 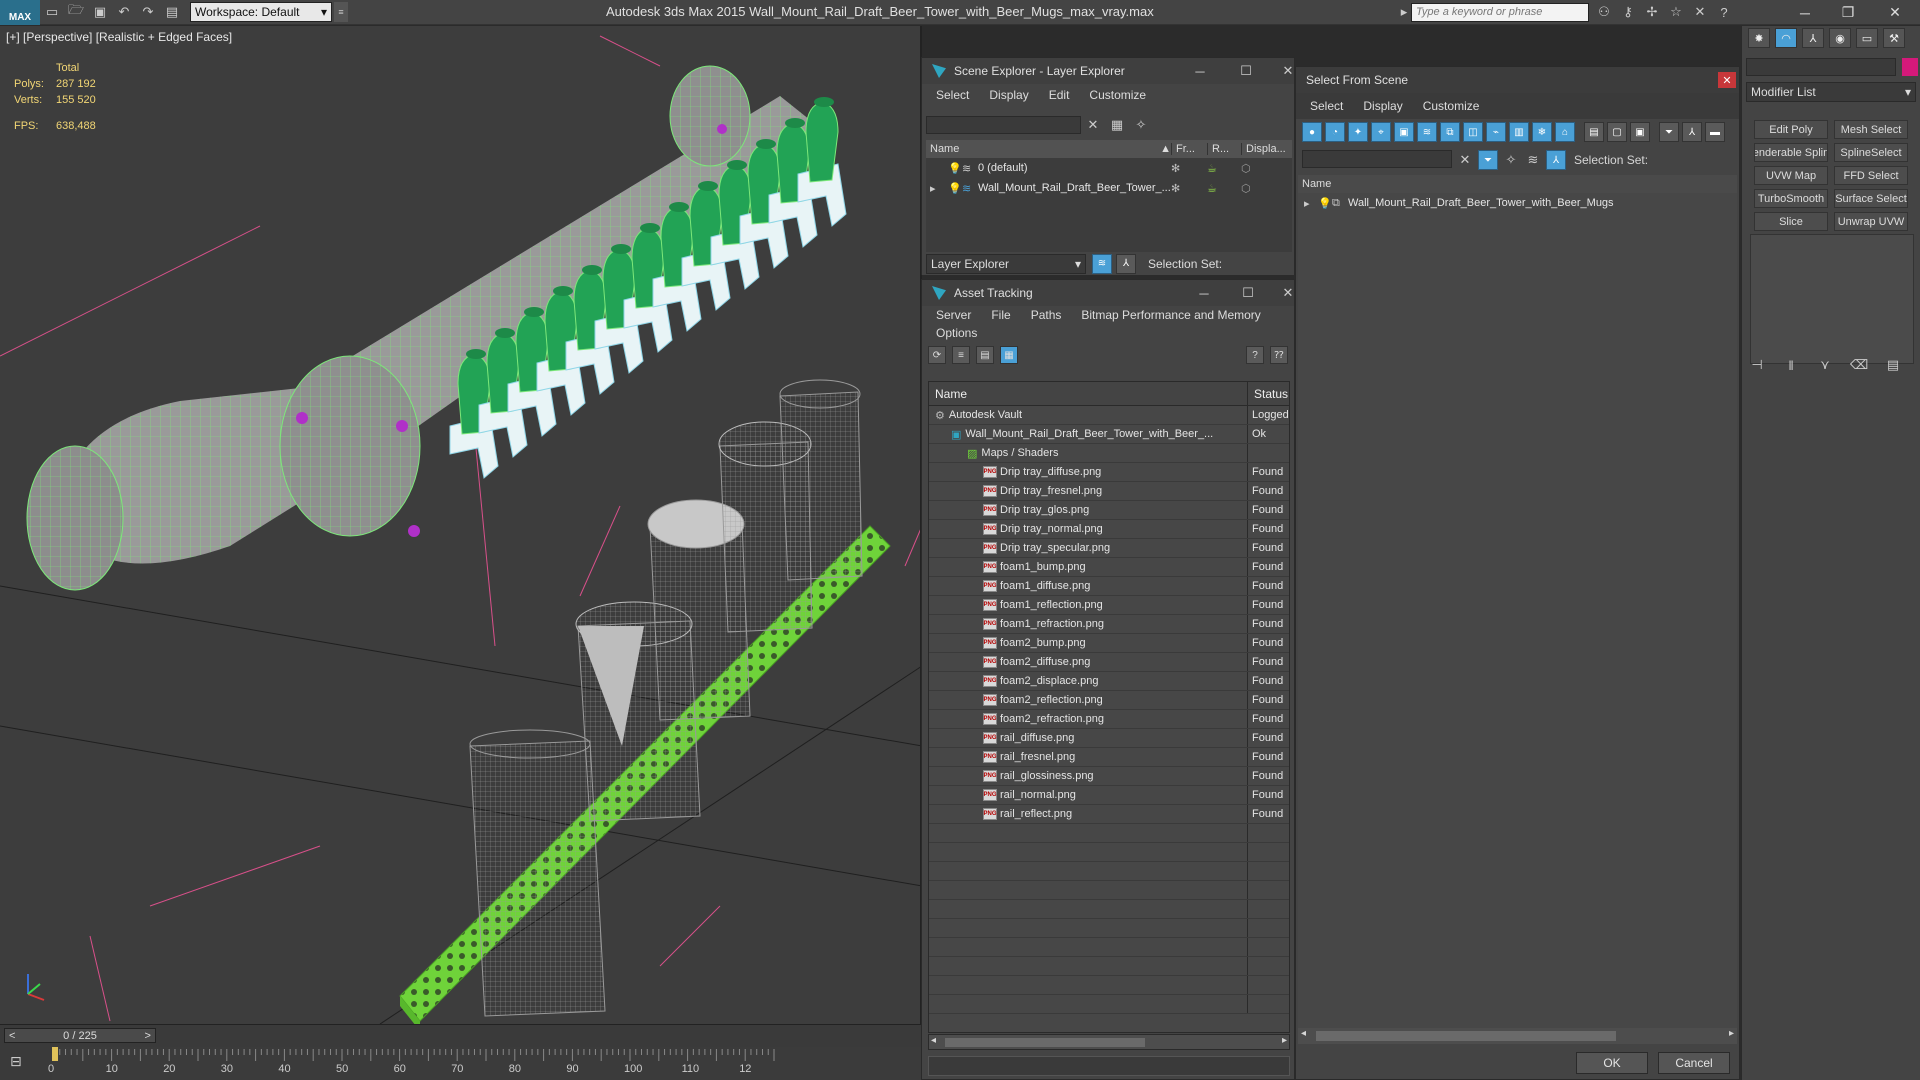 What do you see at coordinates (261, 12) in the screenshot?
I see `workspace-dropdown: Workspace: Default ▾` at bounding box center [261, 12].